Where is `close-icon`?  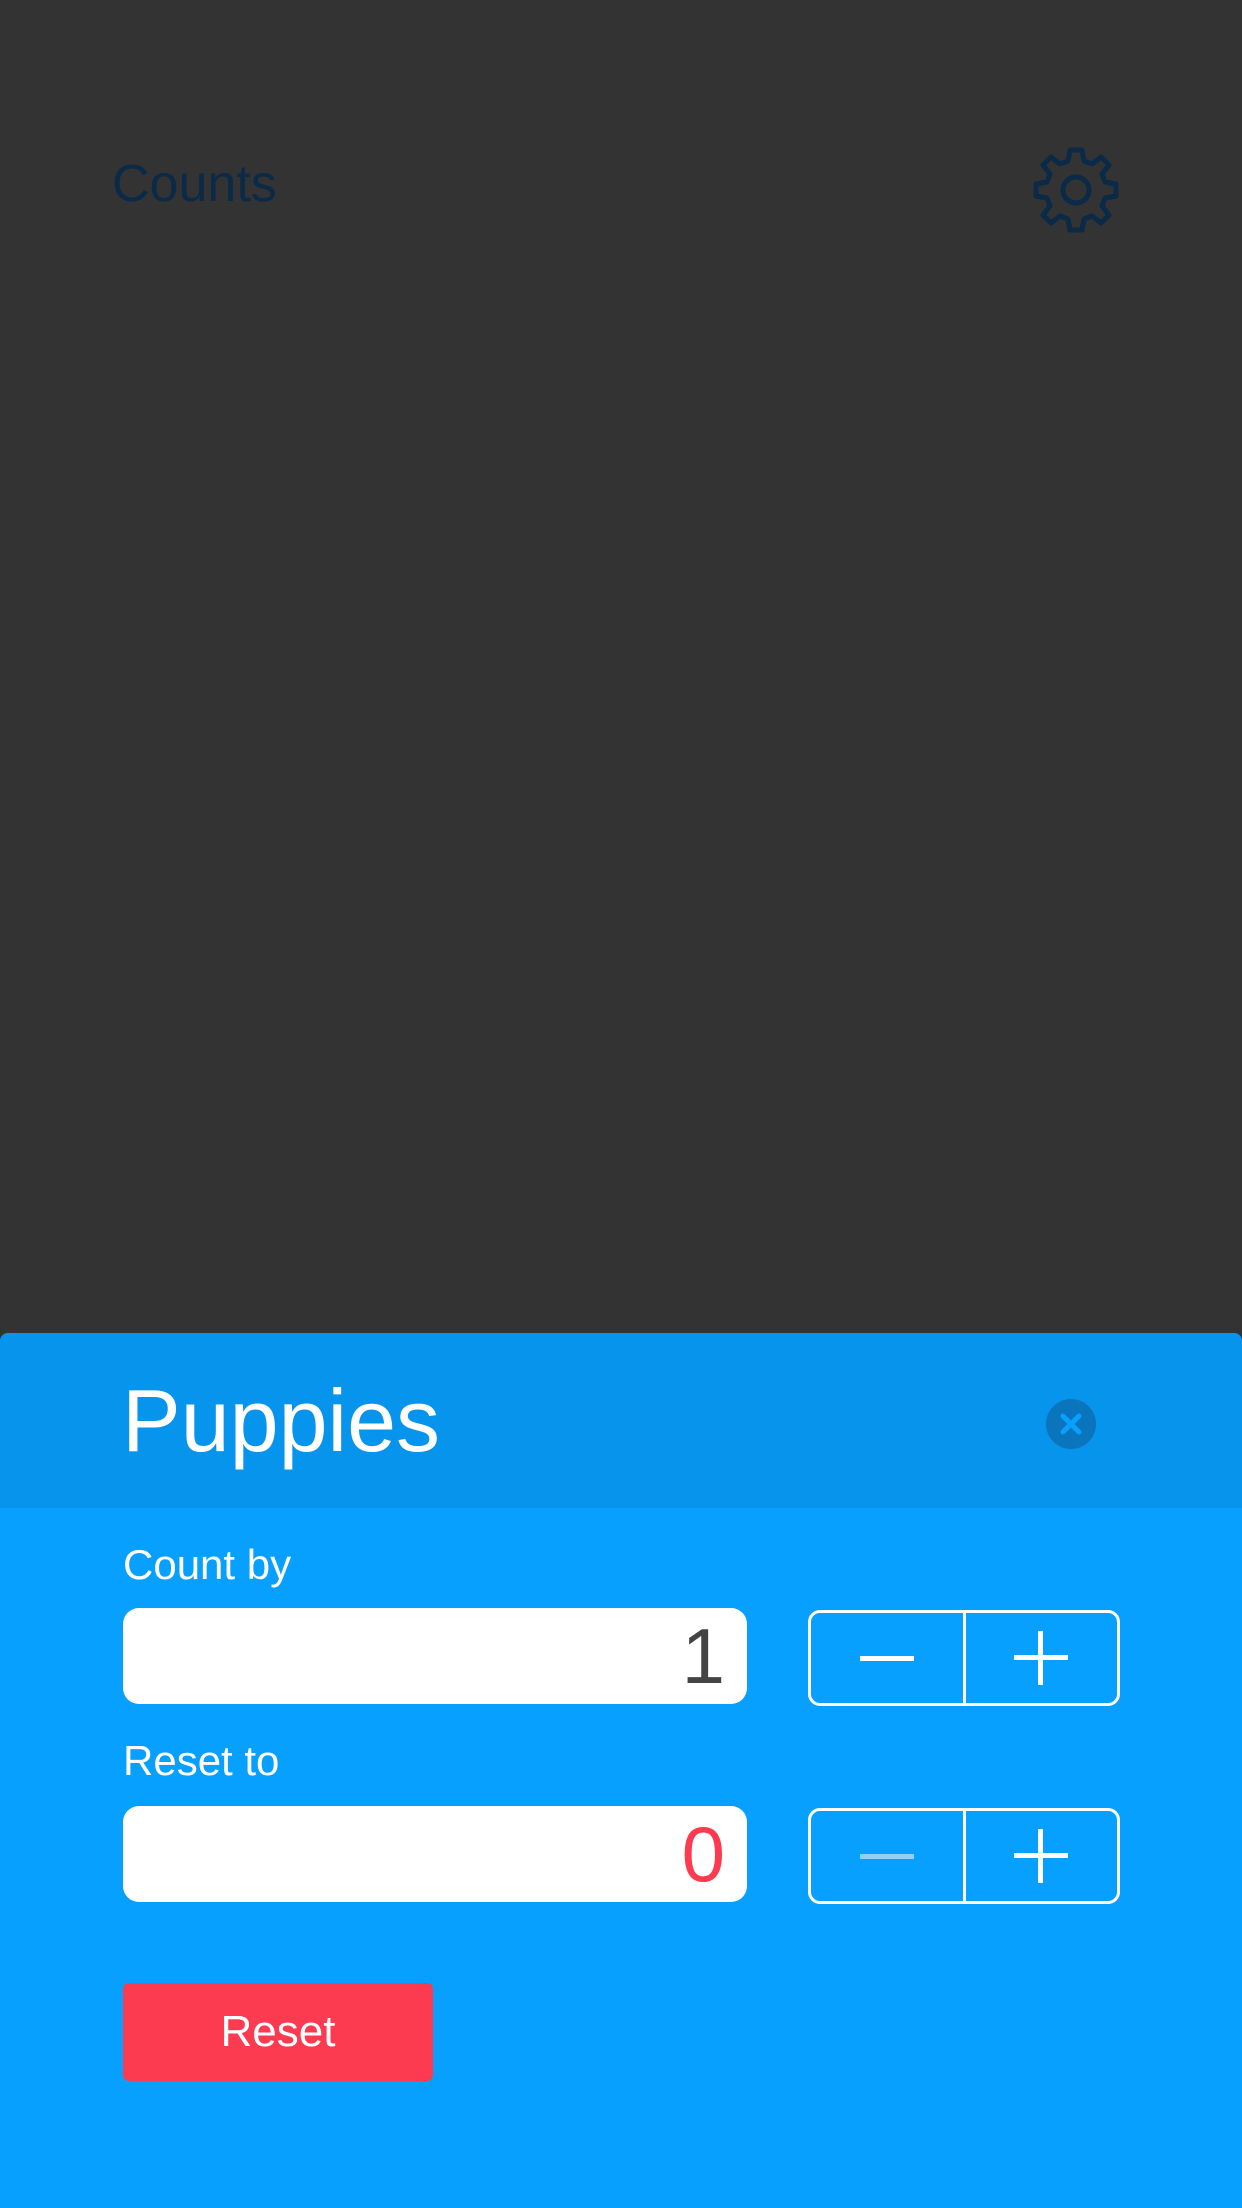 close-icon is located at coordinates (1071, 1424).